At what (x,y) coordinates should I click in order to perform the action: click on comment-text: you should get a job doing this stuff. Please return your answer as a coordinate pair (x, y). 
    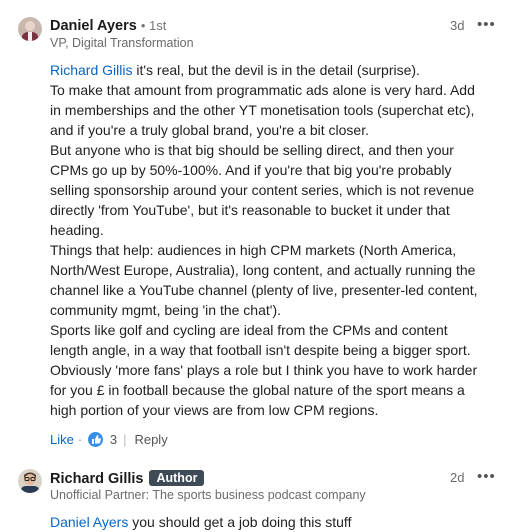
    Looking at the image, I should click on (240, 522).